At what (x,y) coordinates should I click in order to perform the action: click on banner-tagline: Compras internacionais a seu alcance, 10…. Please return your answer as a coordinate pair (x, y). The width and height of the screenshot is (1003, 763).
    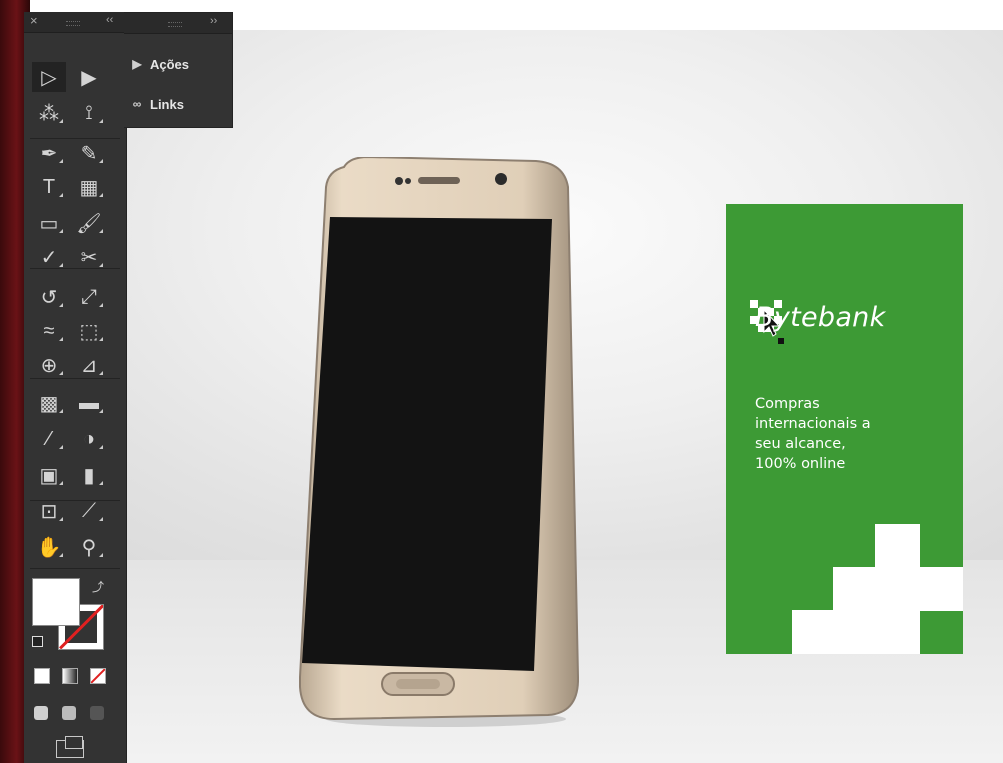
    Looking at the image, I should click on (835, 434).